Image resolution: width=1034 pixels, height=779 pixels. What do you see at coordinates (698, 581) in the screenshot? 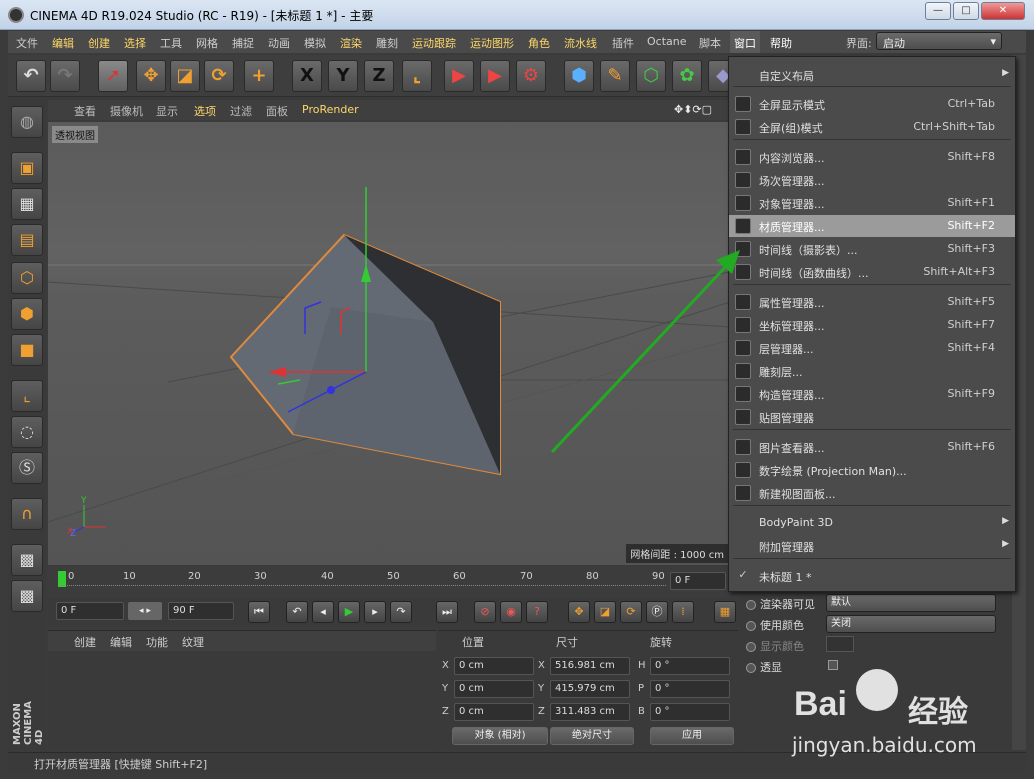
I see `current-frame-field: 0 F` at bounding box center [698, 581].